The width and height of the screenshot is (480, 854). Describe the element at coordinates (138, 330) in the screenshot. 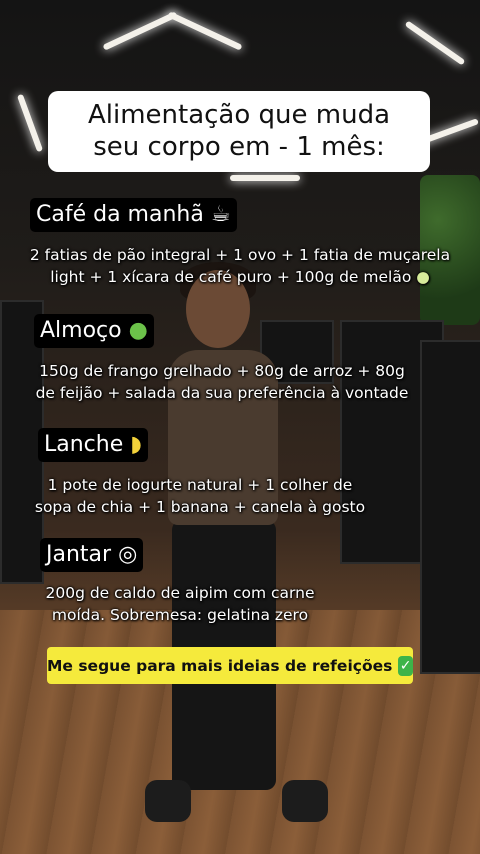

I see `salad-icon: ●` at that location.